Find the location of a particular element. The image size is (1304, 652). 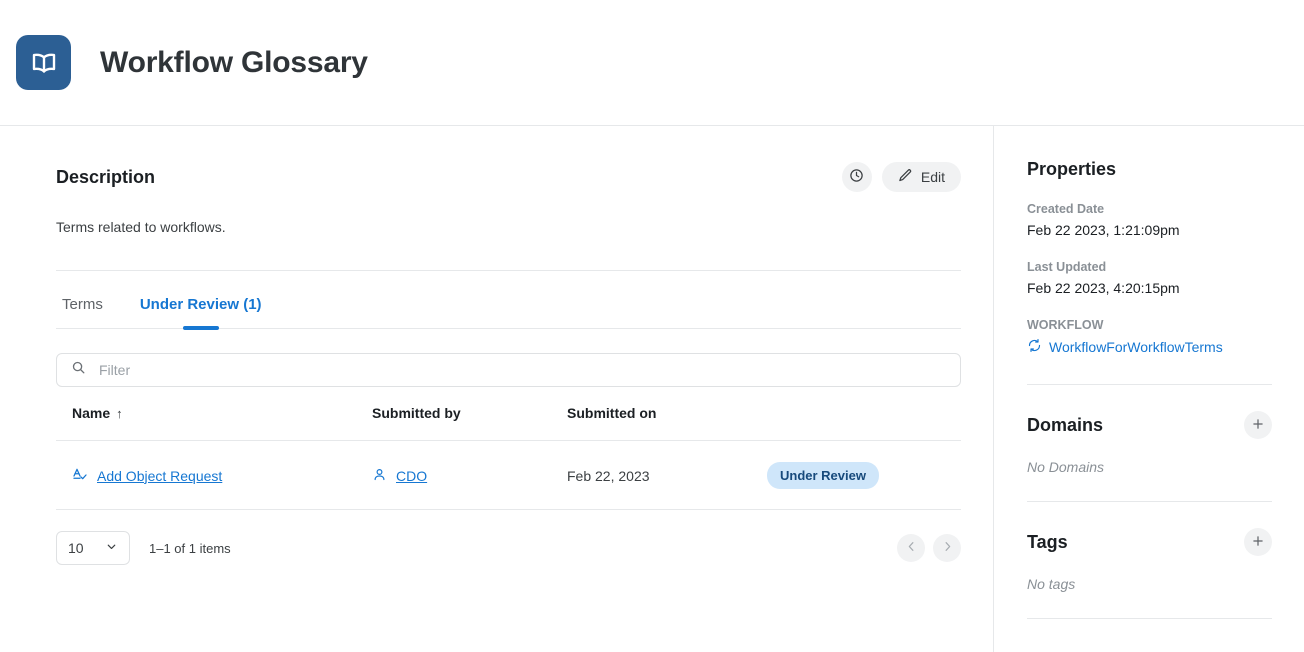

table-header-row: Name ↑ Submitted by Submitted on is located at coordinates (508, 423).